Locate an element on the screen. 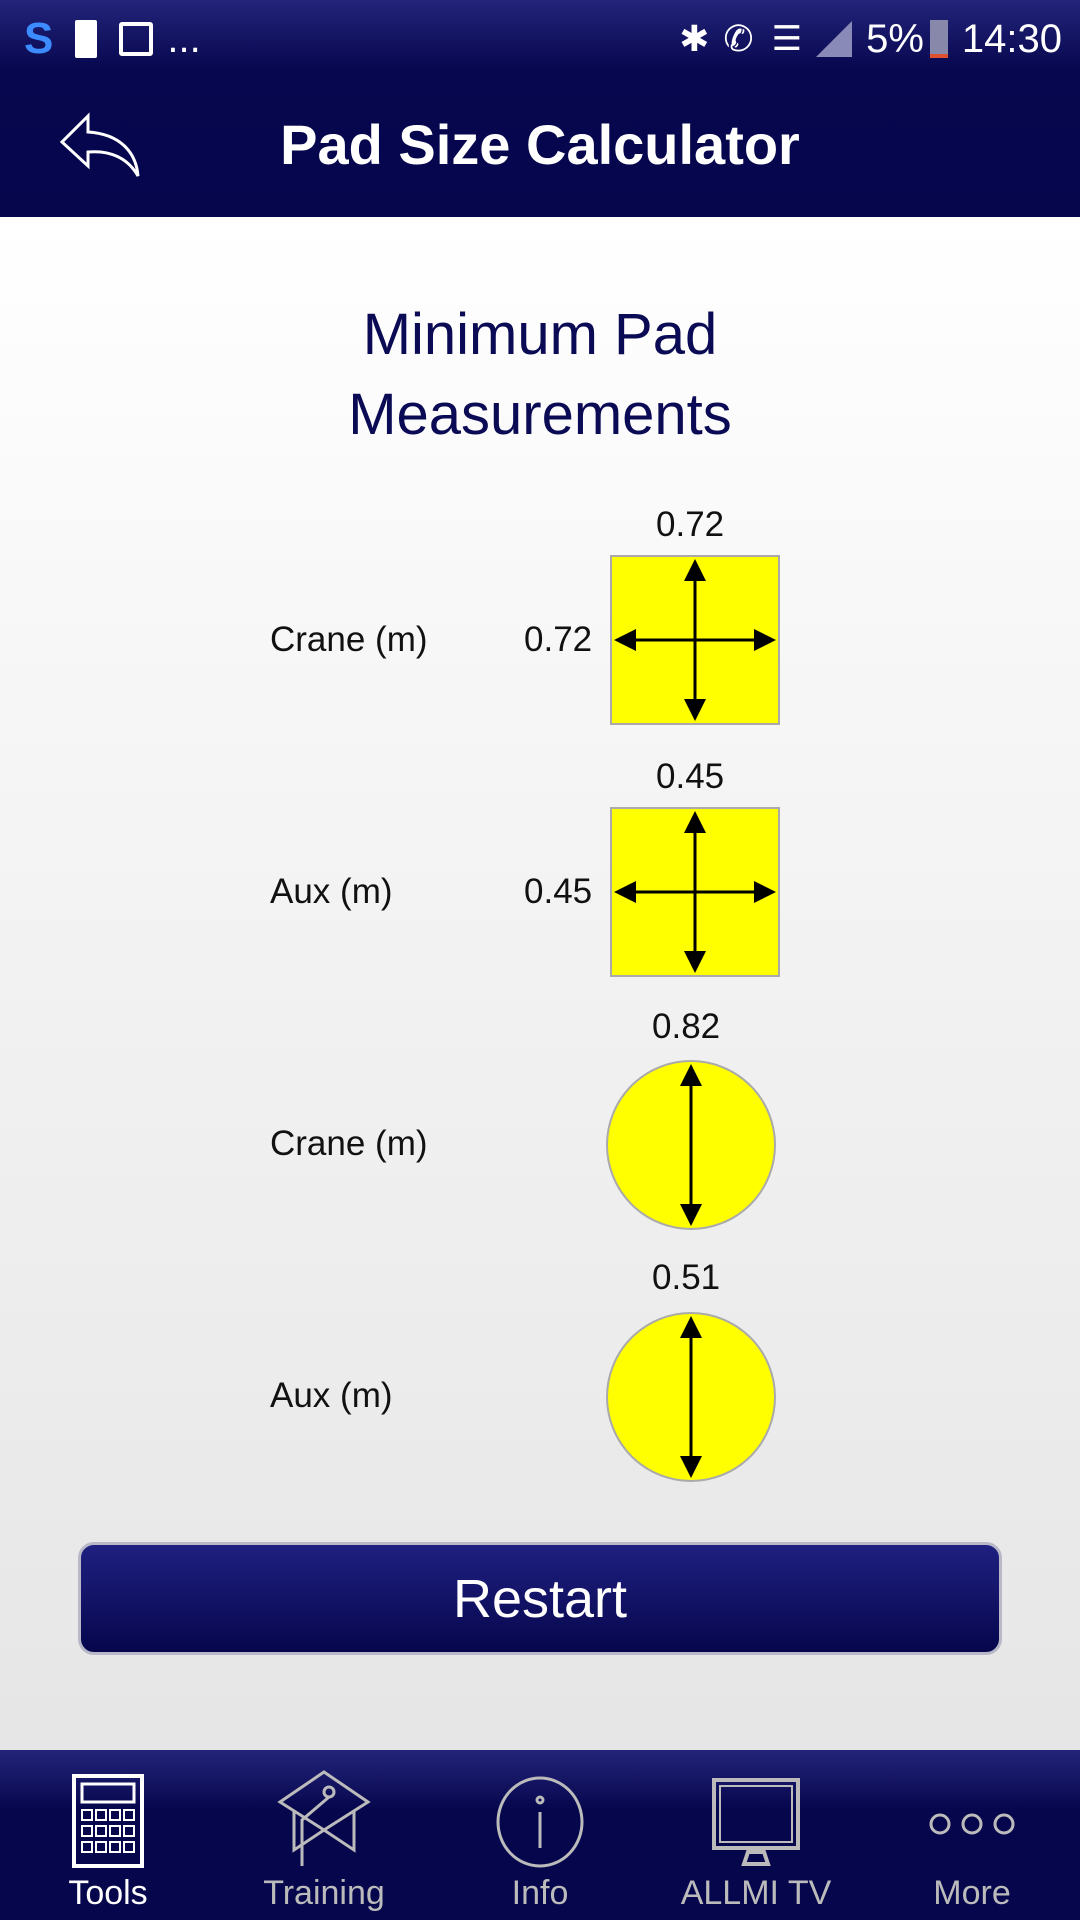 Image resolution: width=1080 pixels, height=1920 pixels. square-pad-aux is located at coordinates (695, 892).